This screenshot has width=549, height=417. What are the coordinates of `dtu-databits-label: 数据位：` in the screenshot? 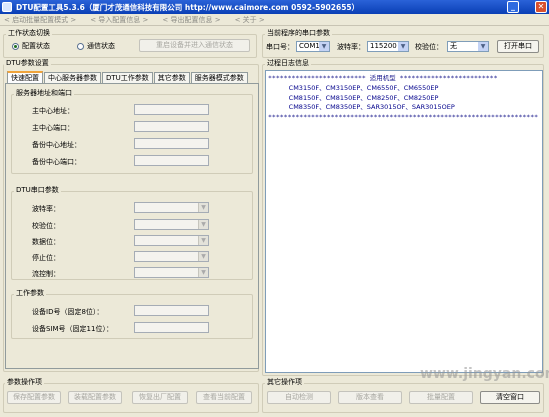 It's located at (46, 242).